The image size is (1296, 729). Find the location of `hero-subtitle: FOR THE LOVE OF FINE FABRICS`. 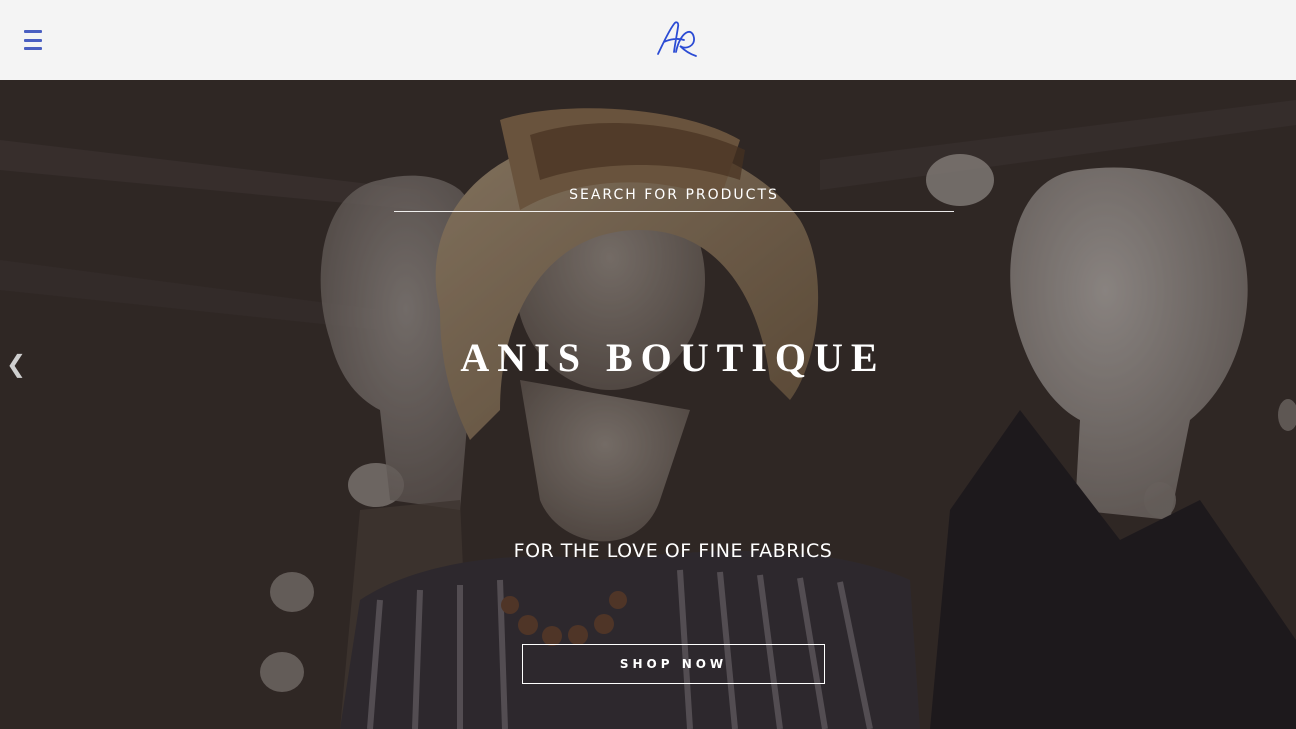

hero-subtitle: FOR THE LOVE OF FINE FABRICS is located at coordinates (673, 551).